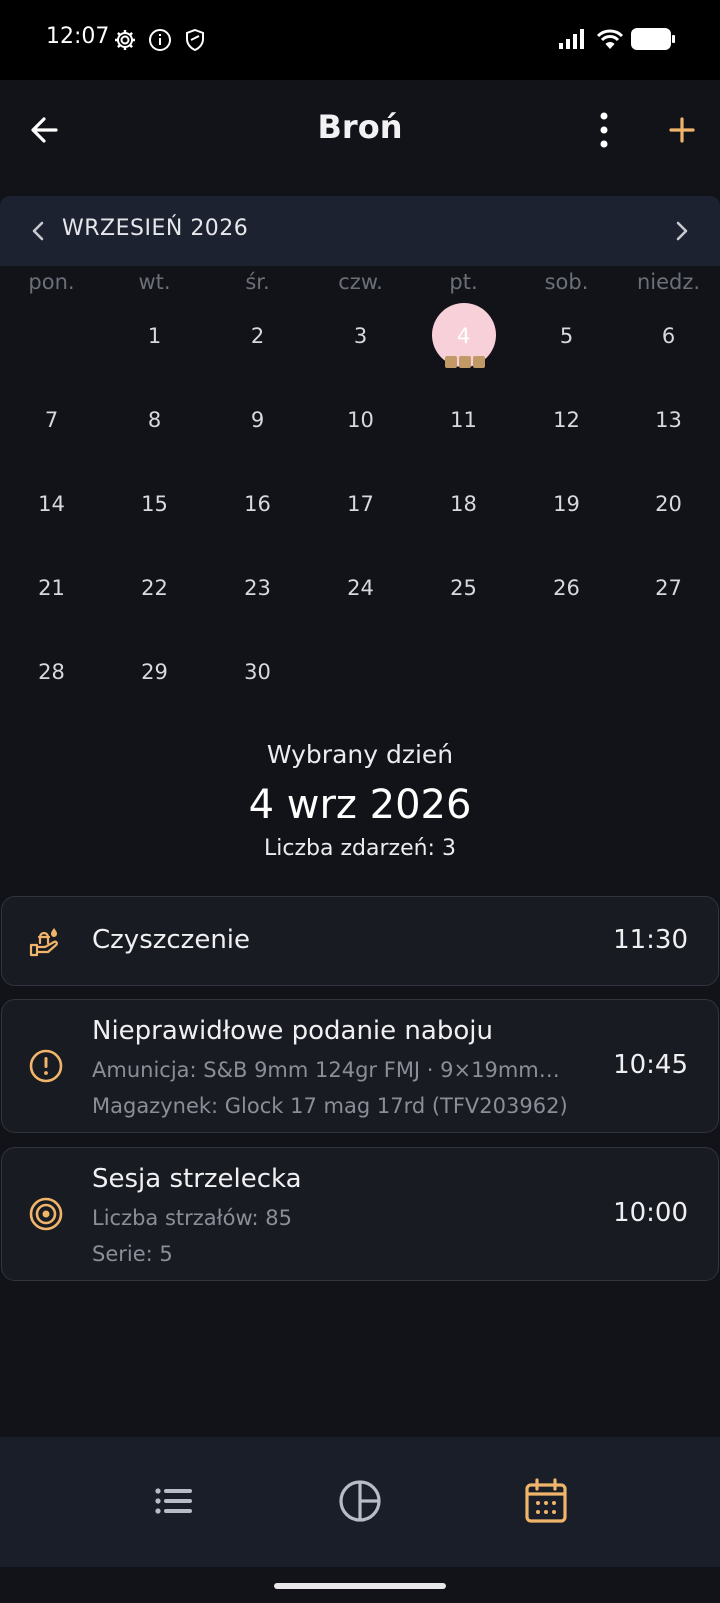  What do you see at coordinates (51, 588) in the screenshot?
I see `day-number: 21` at bounding box center [51, 588].